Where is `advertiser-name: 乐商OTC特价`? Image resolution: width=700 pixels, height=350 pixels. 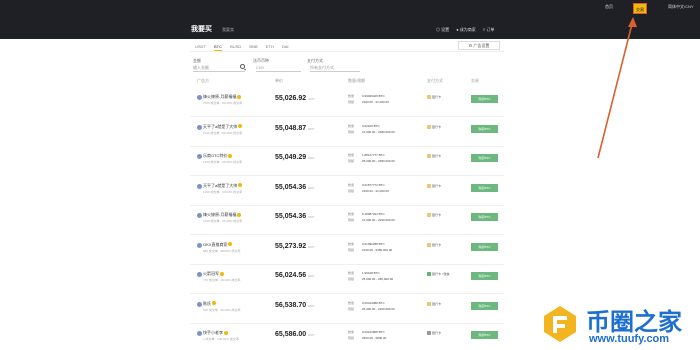 advertiser-name: 乐商OTC特价 is located at coordinates (218, 156).